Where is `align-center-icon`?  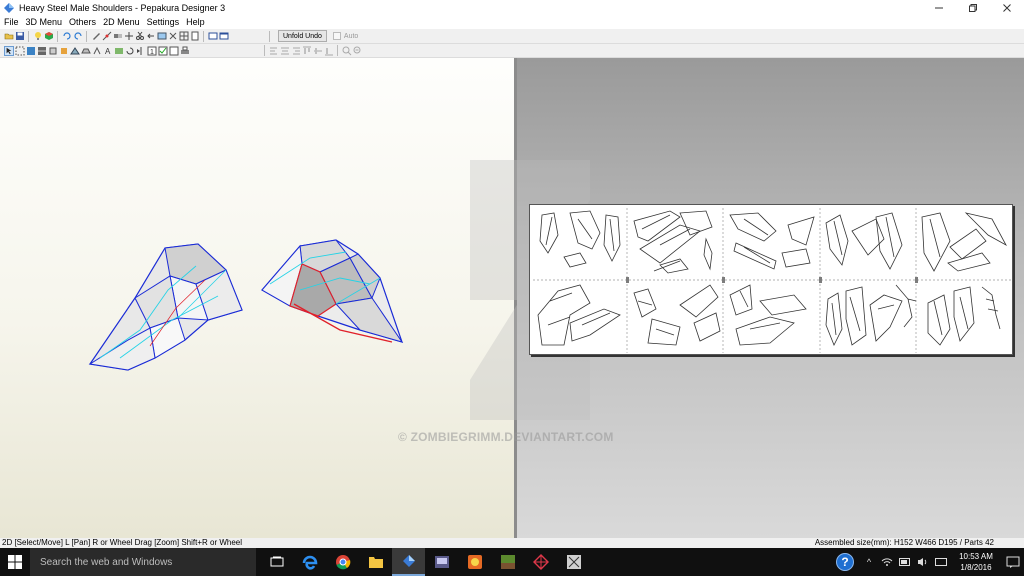 align-center-icon is located at coordinates (285, 51).